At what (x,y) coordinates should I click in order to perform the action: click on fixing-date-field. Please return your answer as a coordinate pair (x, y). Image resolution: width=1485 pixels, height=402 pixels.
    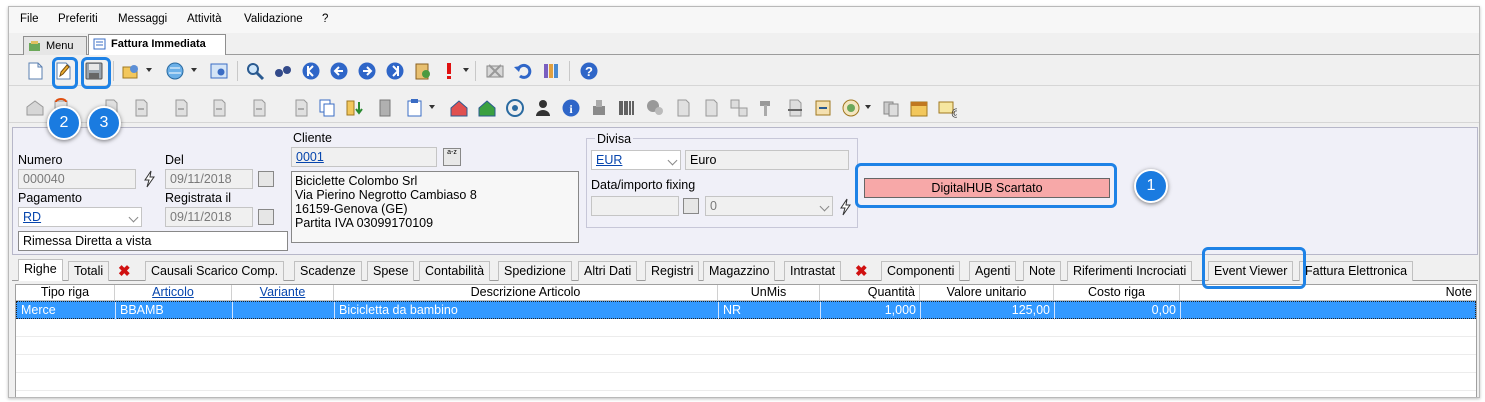
    Looking at the image, I should click on (635, 206).